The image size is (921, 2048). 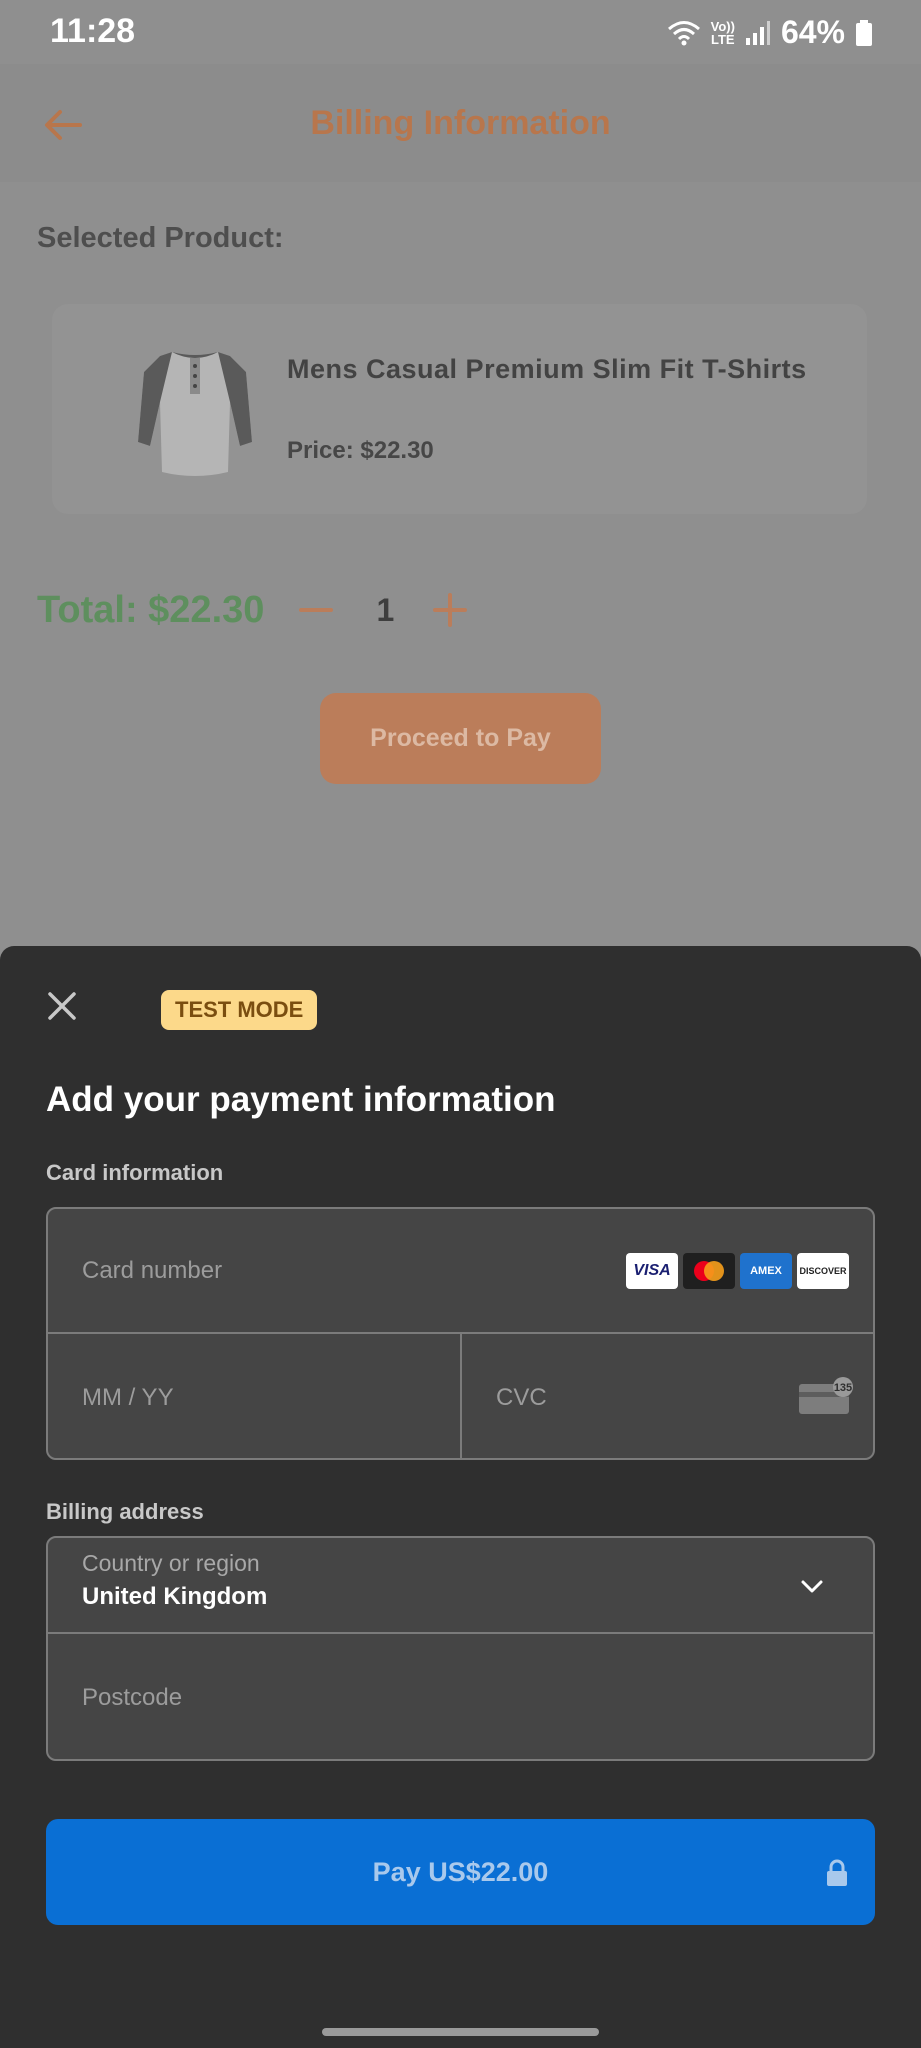 What do you see at coordinates (255, 1396) in the screenshot?
I see `expiry-field: MM / YY` at bounding box center [255, 1396].